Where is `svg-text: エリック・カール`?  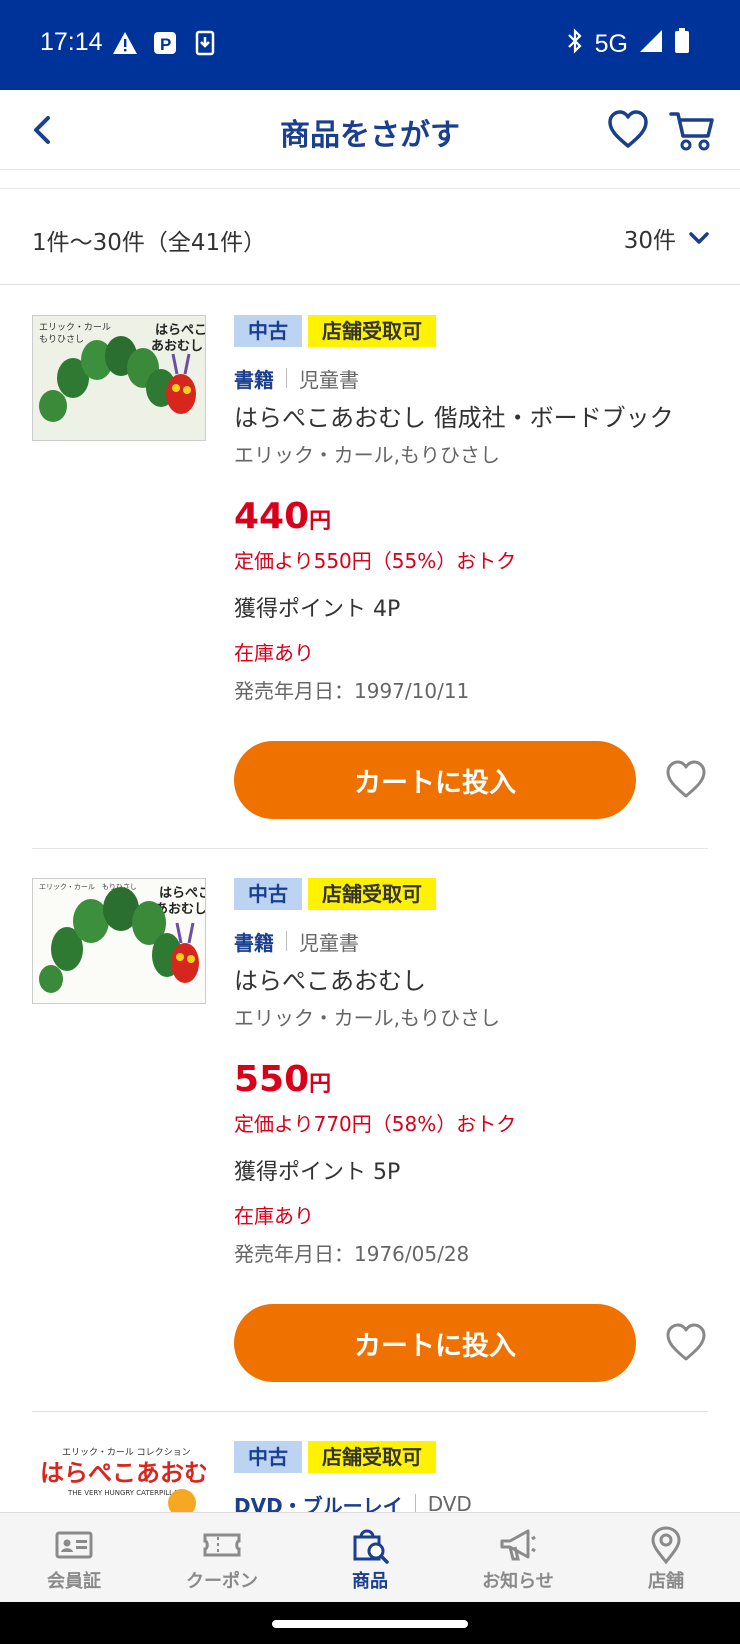 svg-text: エリック・カール is located at coordinates (75, 327).